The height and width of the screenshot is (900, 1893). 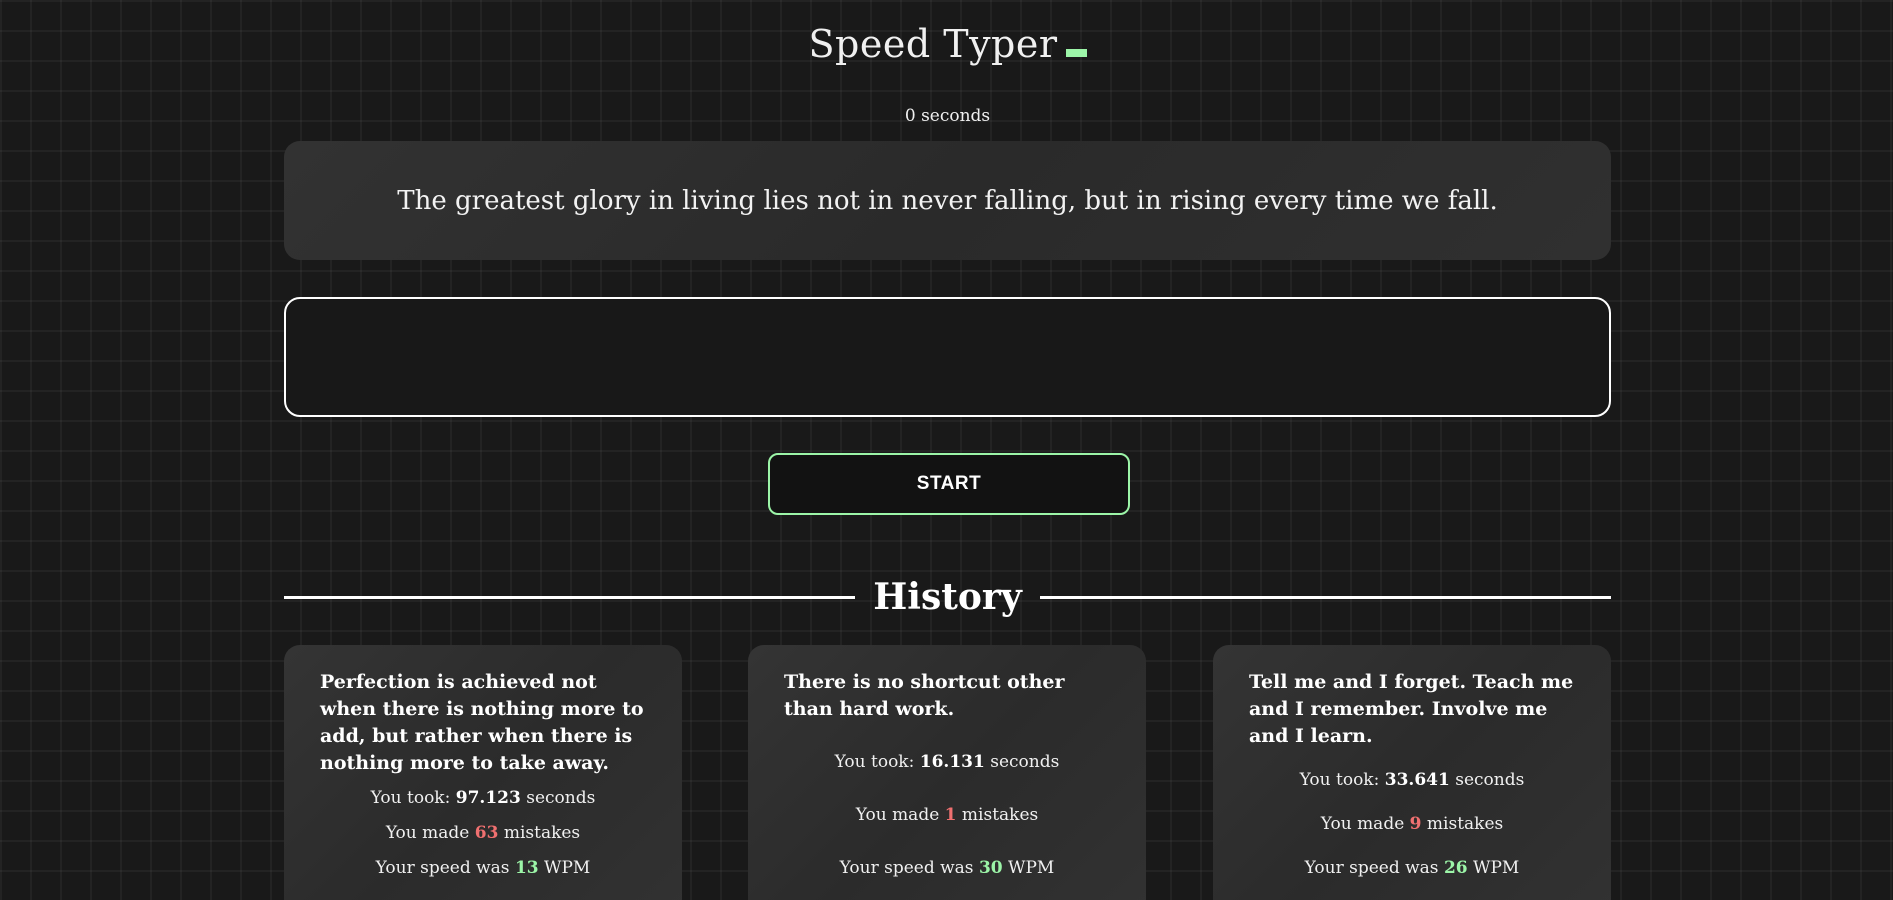 I want to click on timer: 0 seconds, so click(x=947, y=116).